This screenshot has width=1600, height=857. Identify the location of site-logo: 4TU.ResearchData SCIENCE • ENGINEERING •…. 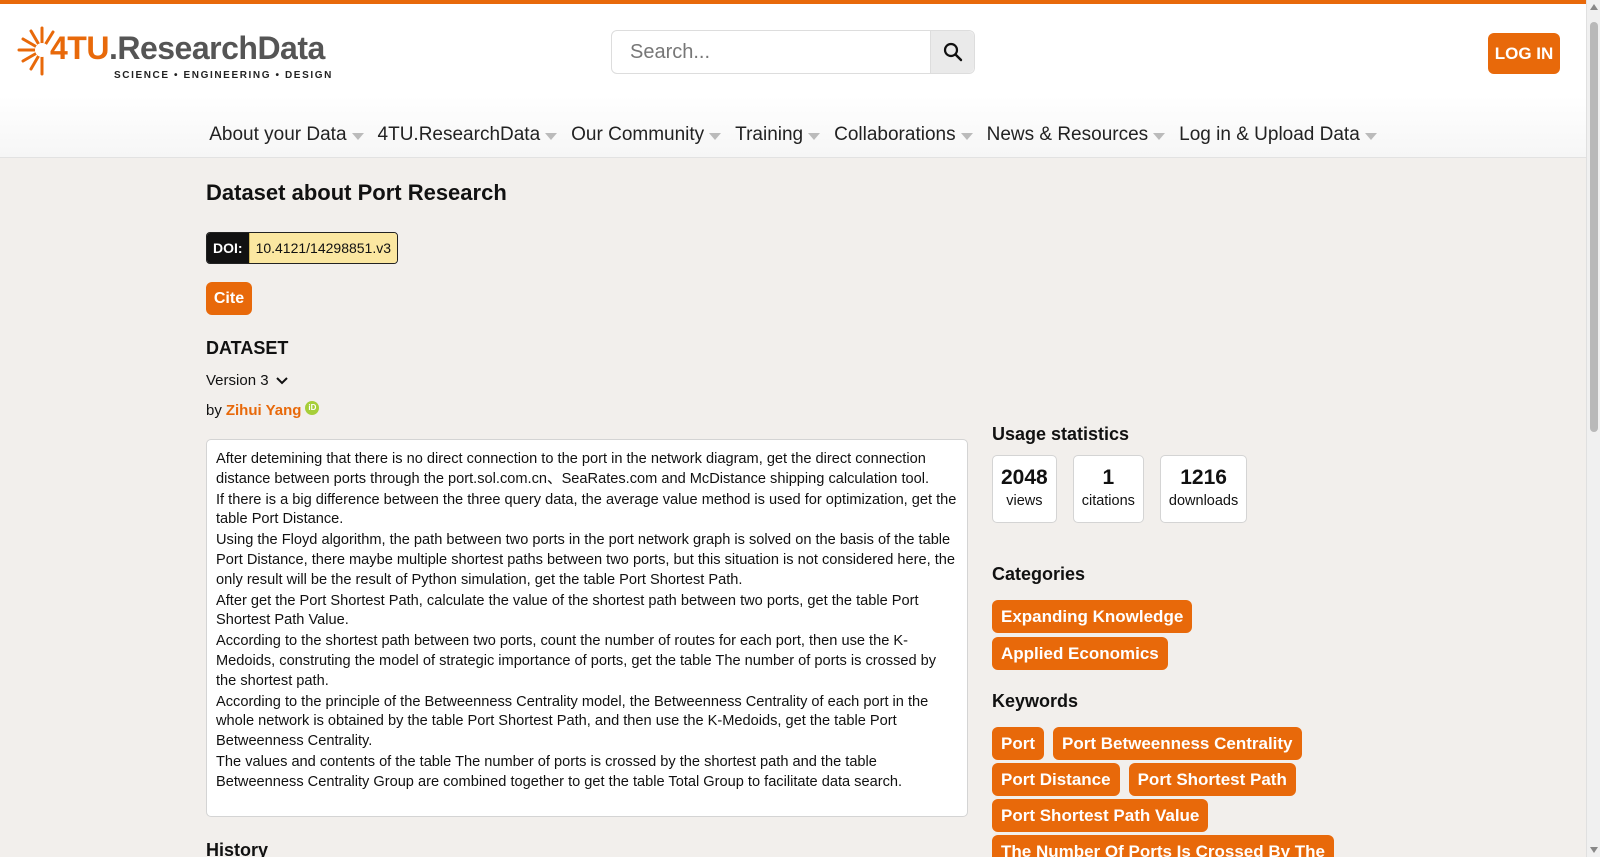
(172, 52).